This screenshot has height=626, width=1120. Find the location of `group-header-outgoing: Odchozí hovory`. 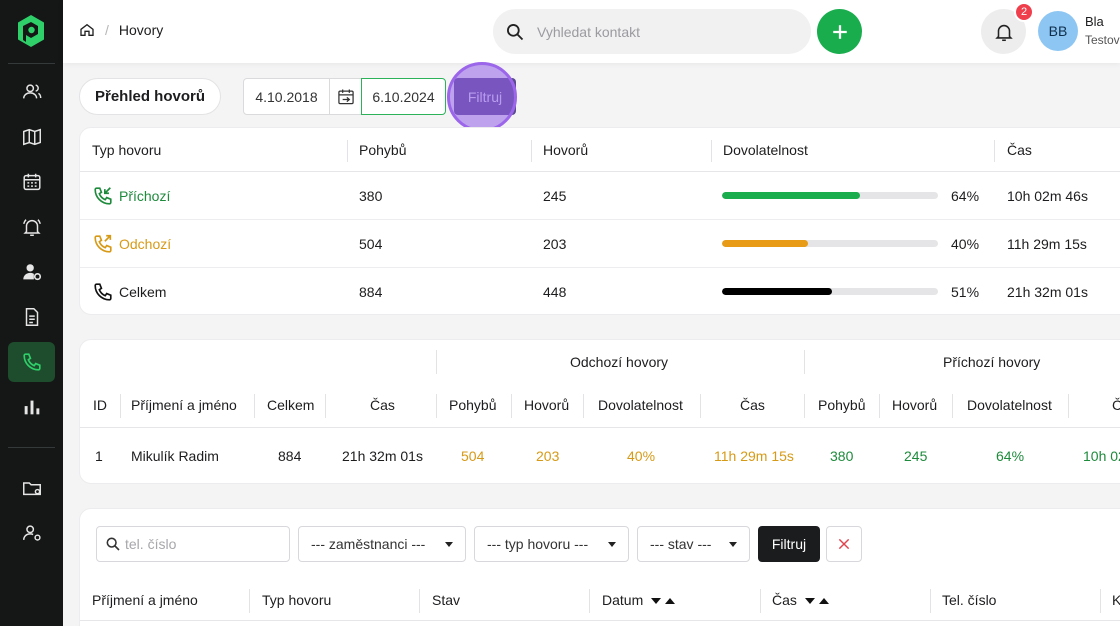

group-header-outgoing: Odchozí hovory is located at coordinates (619, 362).